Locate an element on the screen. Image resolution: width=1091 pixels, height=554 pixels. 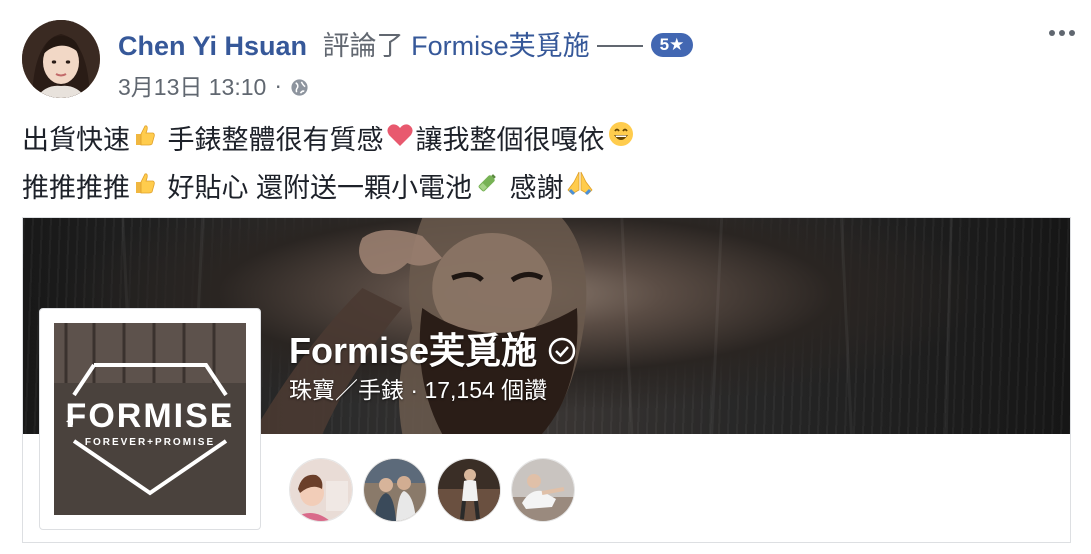
verified-check-icon is located at coordinates (562, 349).